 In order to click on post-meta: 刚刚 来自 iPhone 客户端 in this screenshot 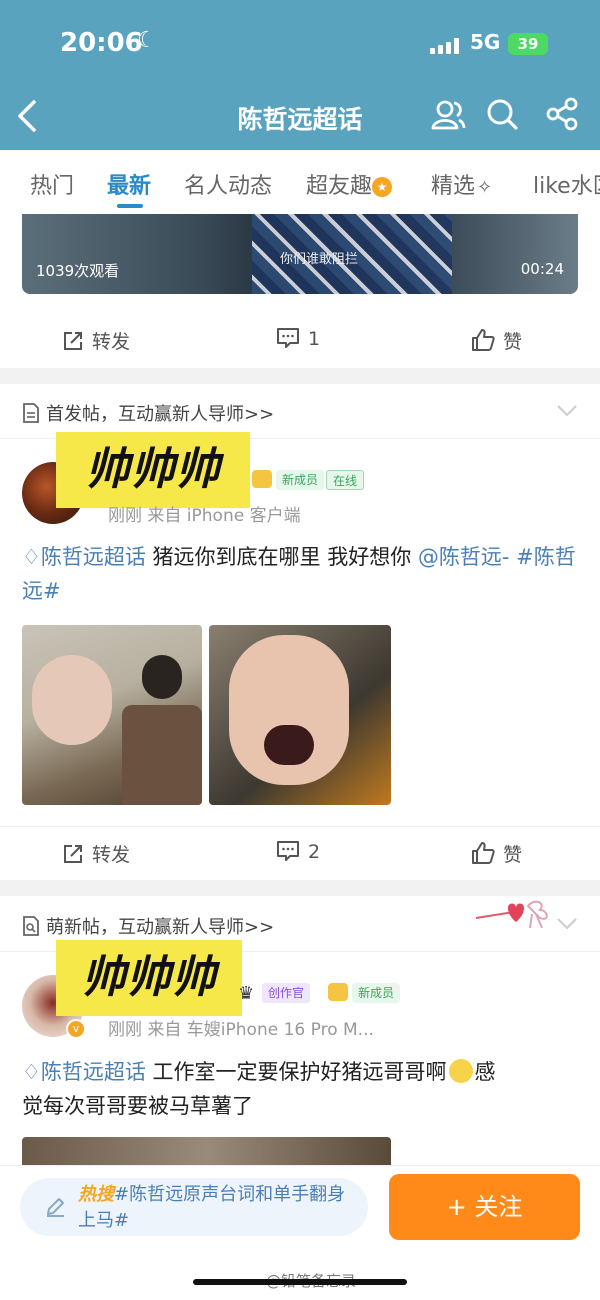, I will do `click(204, 516)`.